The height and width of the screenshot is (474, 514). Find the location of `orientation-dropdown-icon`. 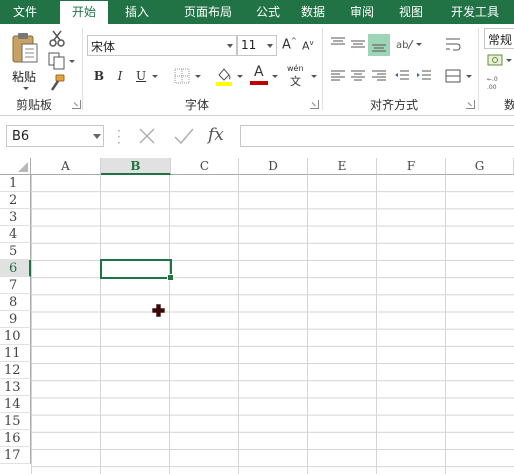

orientation-dropdown-icon is located at coordinates (419, 44).